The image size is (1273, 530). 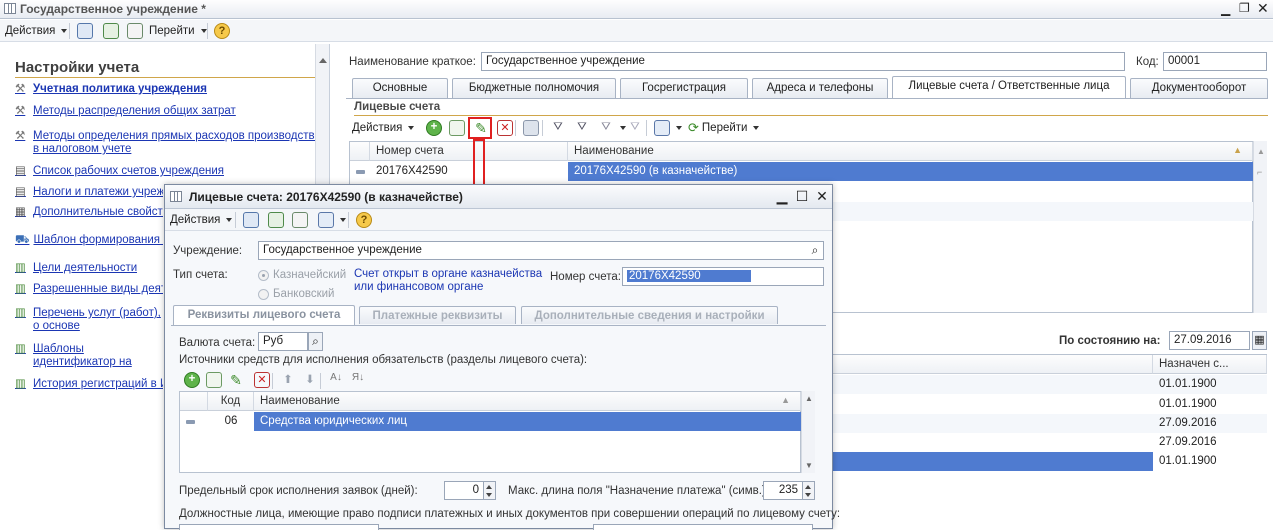 I want to click on goto-section-icon-button, so click(x=668, y=128).